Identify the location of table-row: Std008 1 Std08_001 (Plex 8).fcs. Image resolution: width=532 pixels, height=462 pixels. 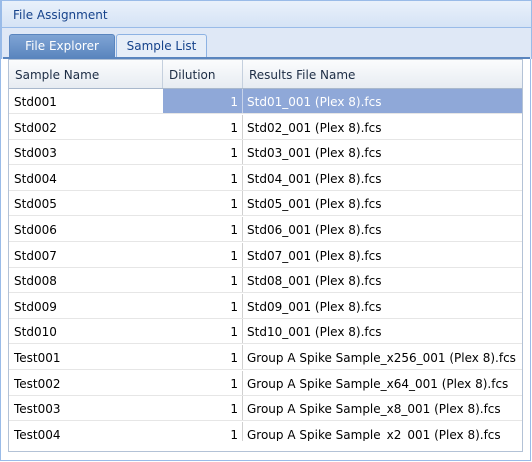
(265, 281).